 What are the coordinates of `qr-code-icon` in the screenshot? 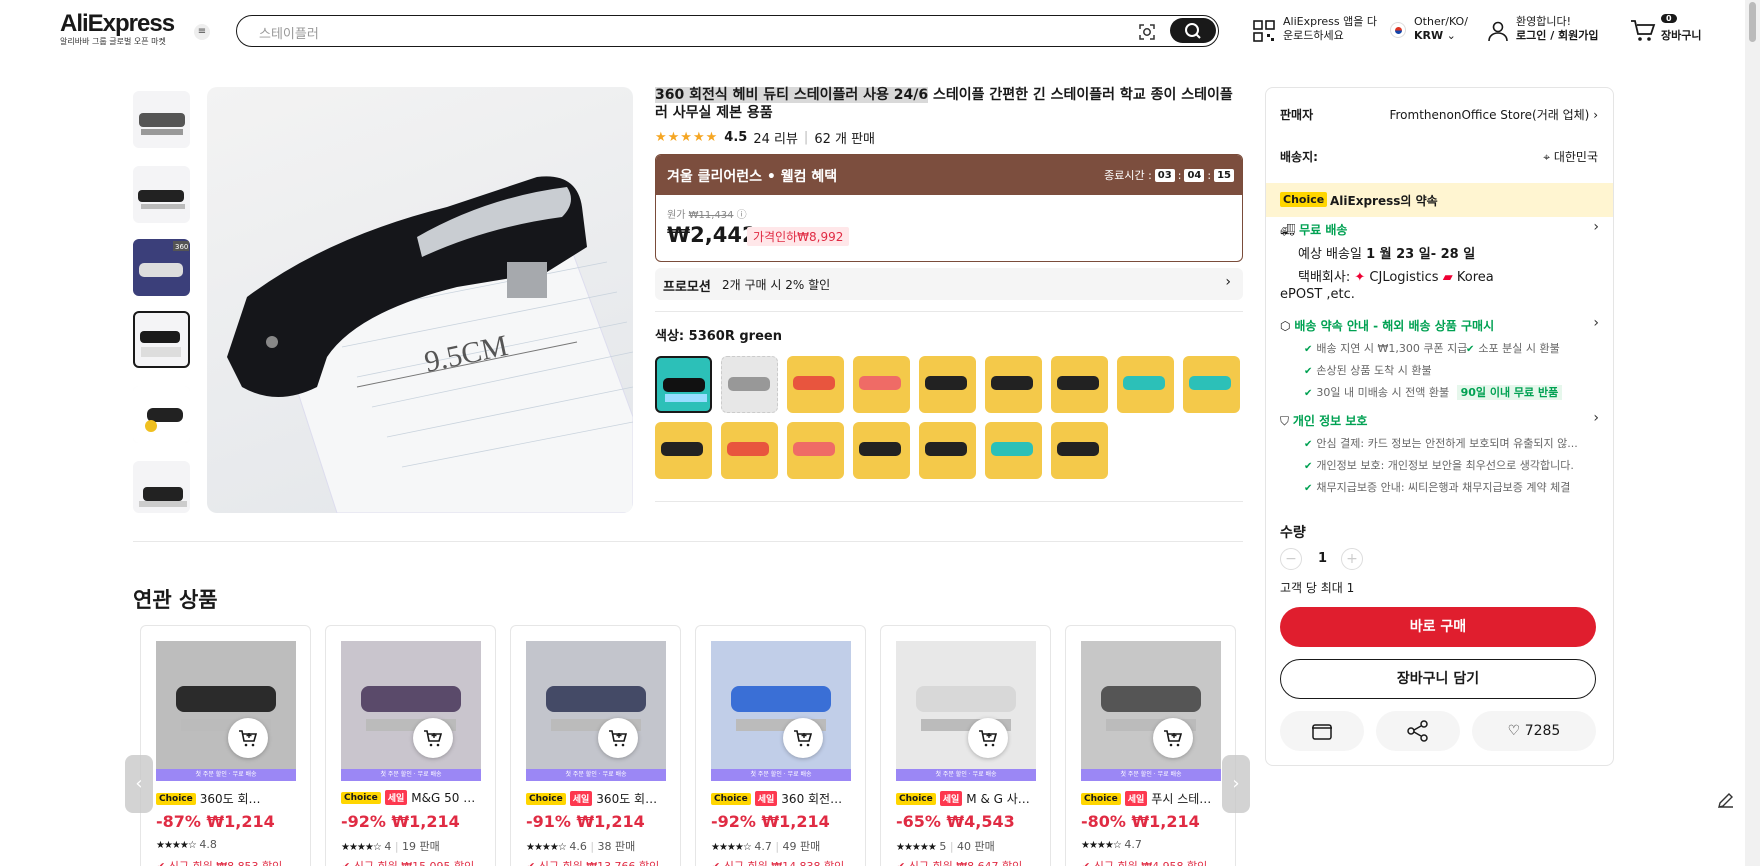 It's located at (1264, 31).